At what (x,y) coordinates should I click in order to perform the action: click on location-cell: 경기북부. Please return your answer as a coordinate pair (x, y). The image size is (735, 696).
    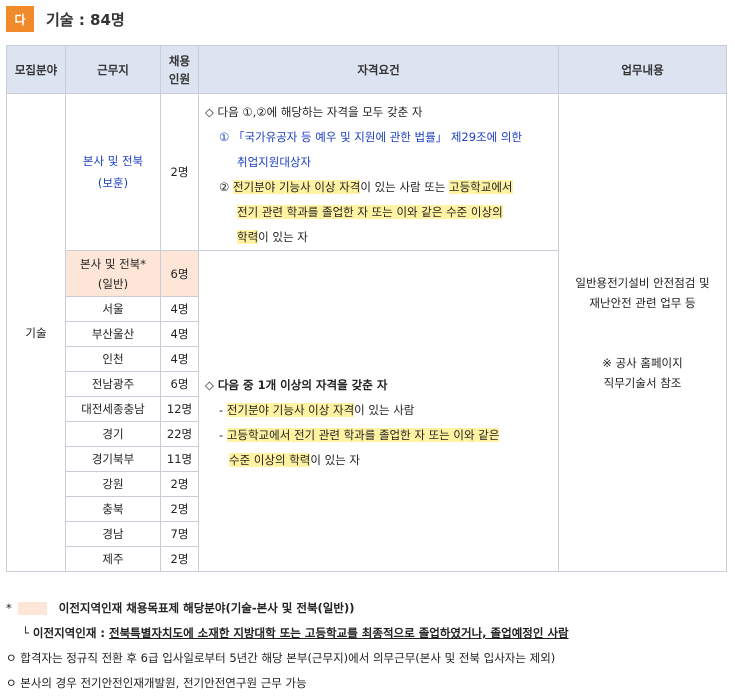
    Looking at the image, I should click on (113, 459).